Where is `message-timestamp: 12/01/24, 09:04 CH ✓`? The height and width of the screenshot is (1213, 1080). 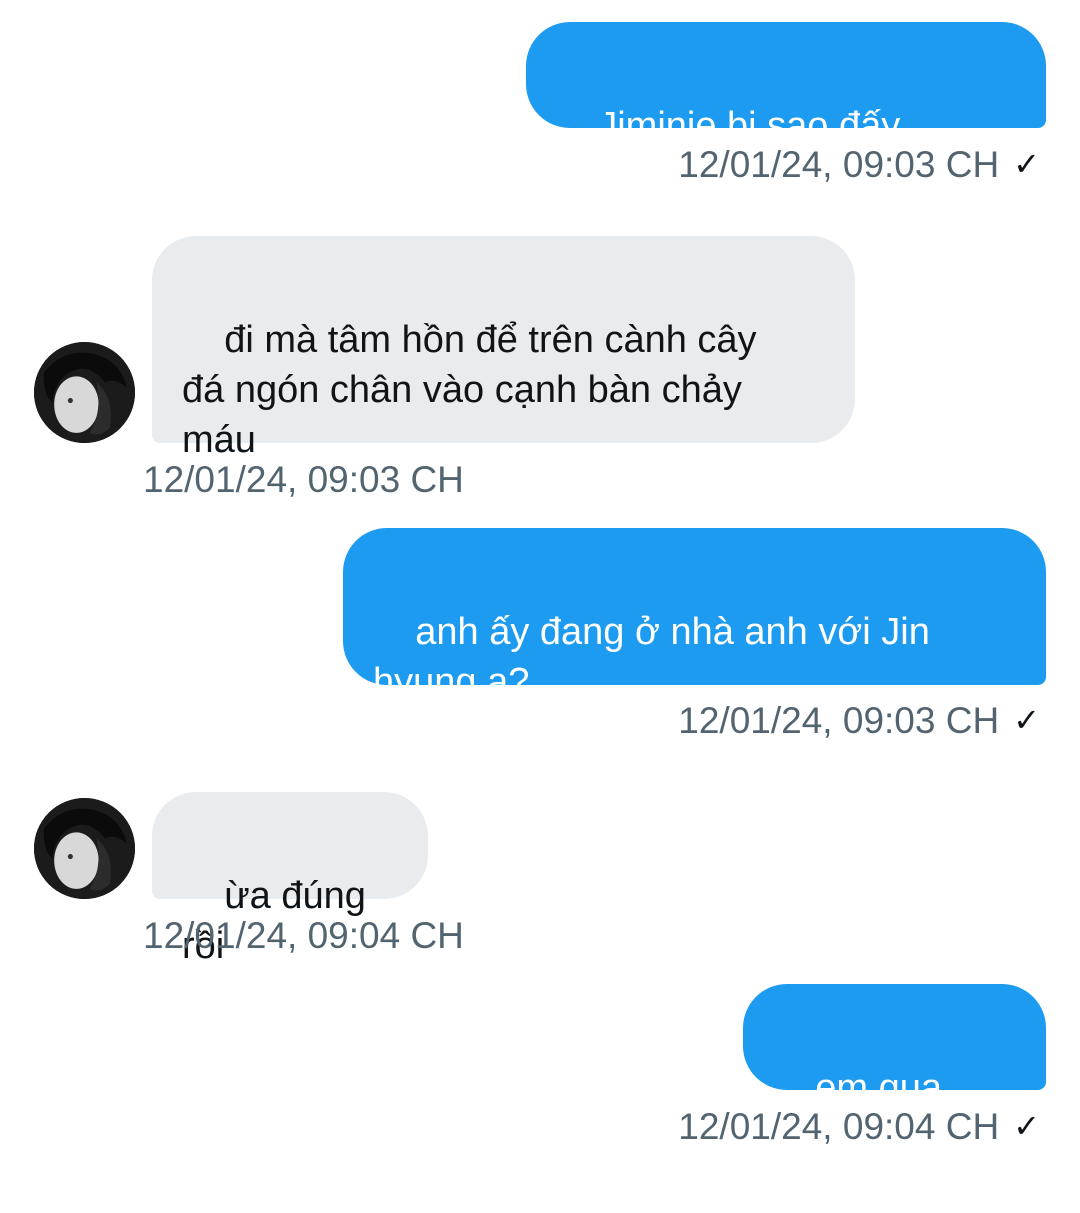 message-timestamp: 12/01/24, 09:04 CH ✓ is located at coordinates (859, 1126).